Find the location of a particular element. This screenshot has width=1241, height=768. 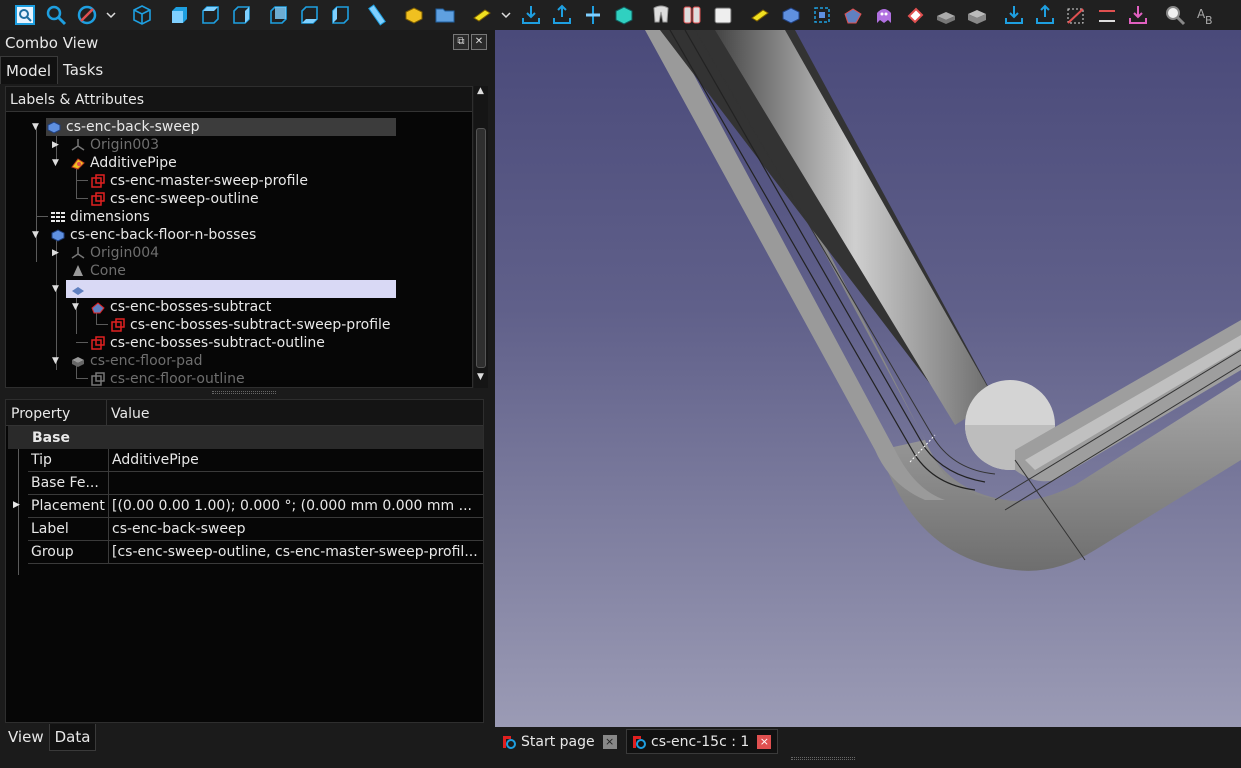

pocket-icon is located at coordinates (723, 15).